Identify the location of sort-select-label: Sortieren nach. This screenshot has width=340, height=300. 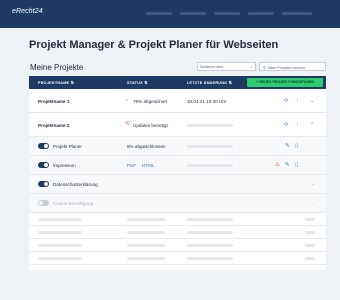
(212, 66).